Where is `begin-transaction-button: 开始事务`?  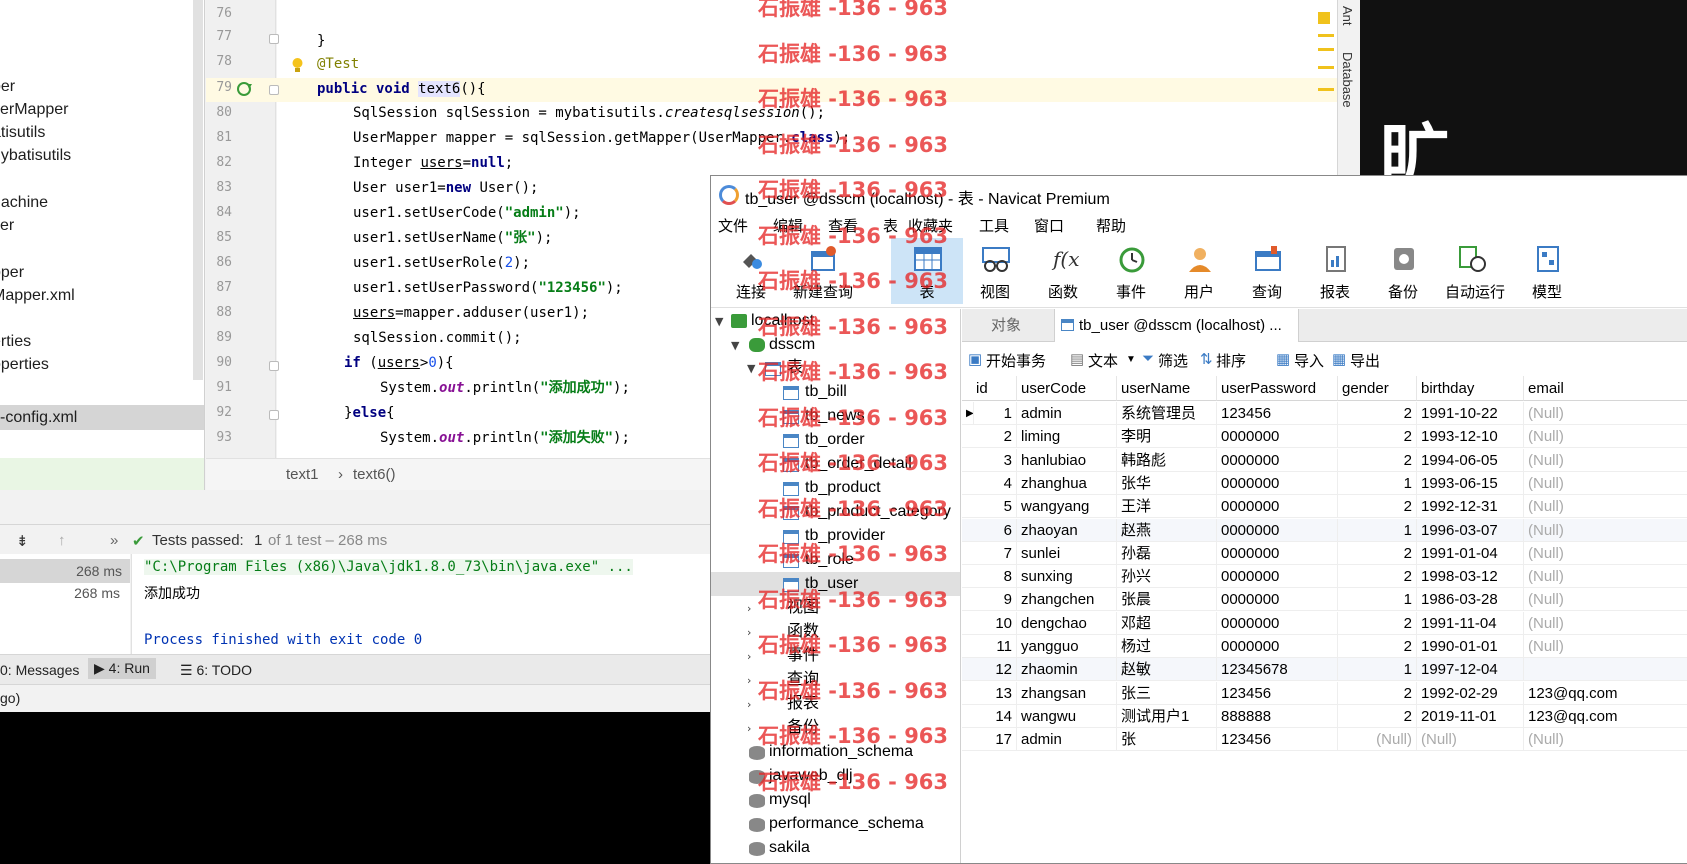 begin-transaction-button: 开始事务 is located at coordinates (1016, 360).